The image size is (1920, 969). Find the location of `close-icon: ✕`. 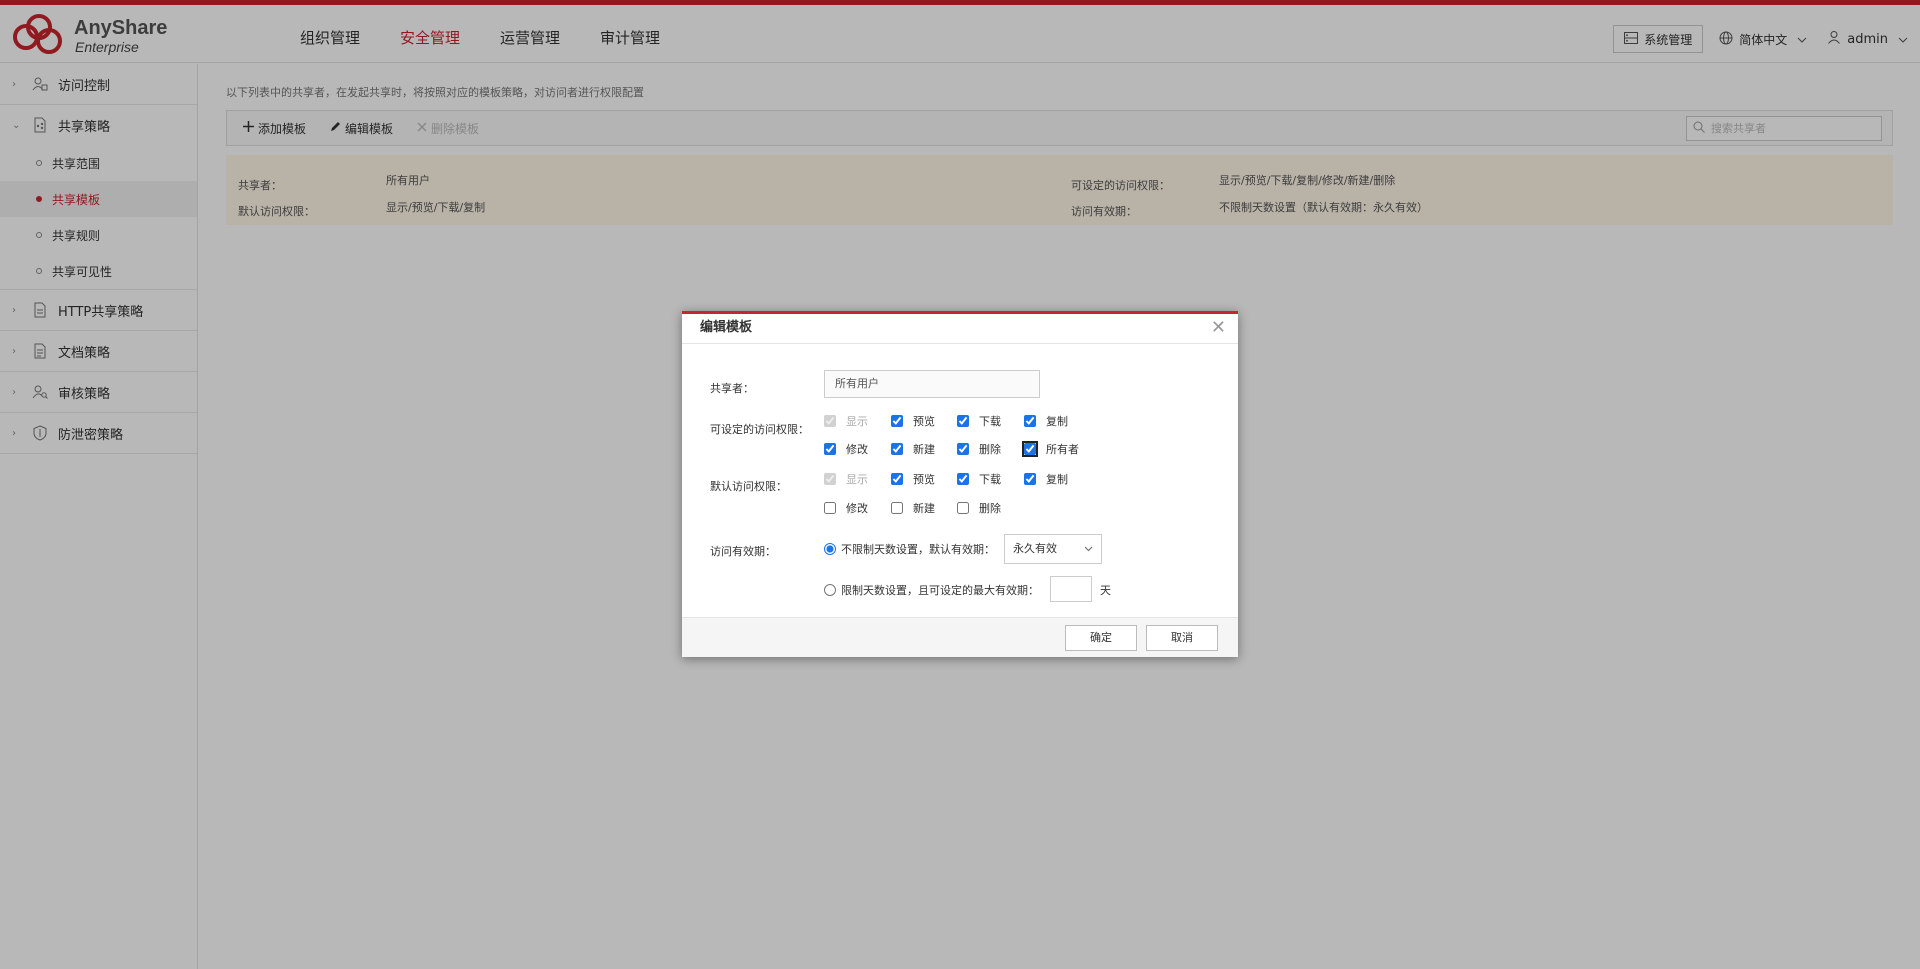

close-icon: ✕ is located at coordinates (1218, 328).